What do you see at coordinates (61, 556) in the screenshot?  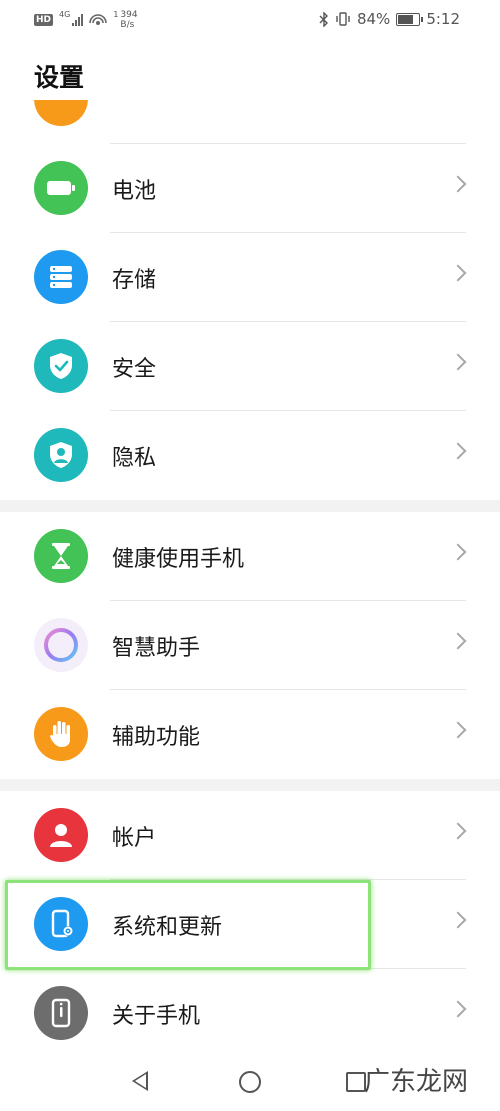 I see `hourglass-icon` at bounding box center [61, 556].